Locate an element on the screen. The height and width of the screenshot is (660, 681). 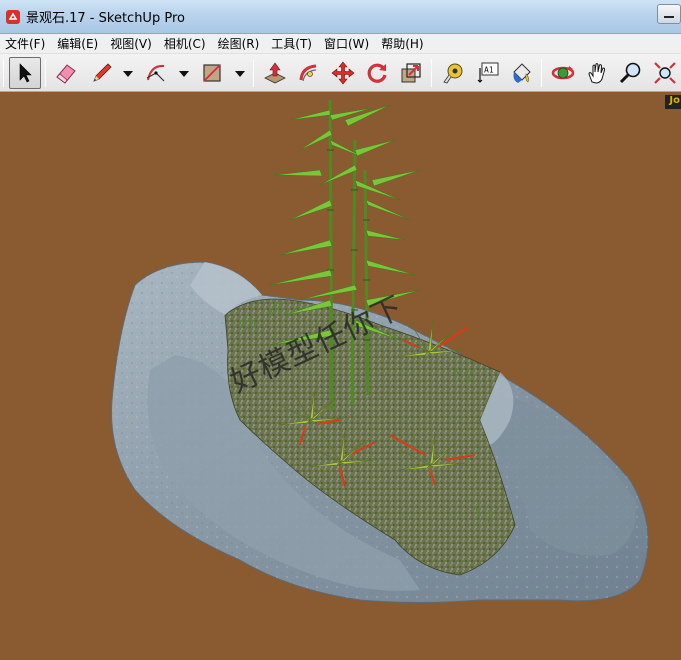
follow-me-tool-button is located at coordinates (309, 73).